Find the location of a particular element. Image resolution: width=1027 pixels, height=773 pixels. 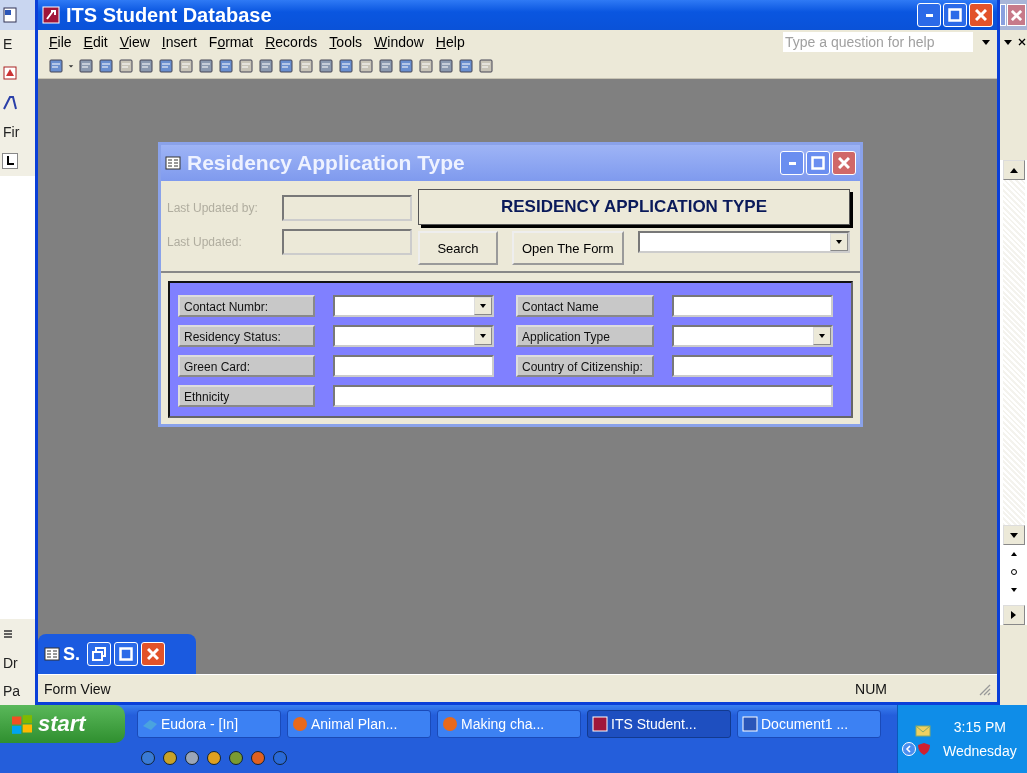

menu-item: View is located at coordinates (134, 42).